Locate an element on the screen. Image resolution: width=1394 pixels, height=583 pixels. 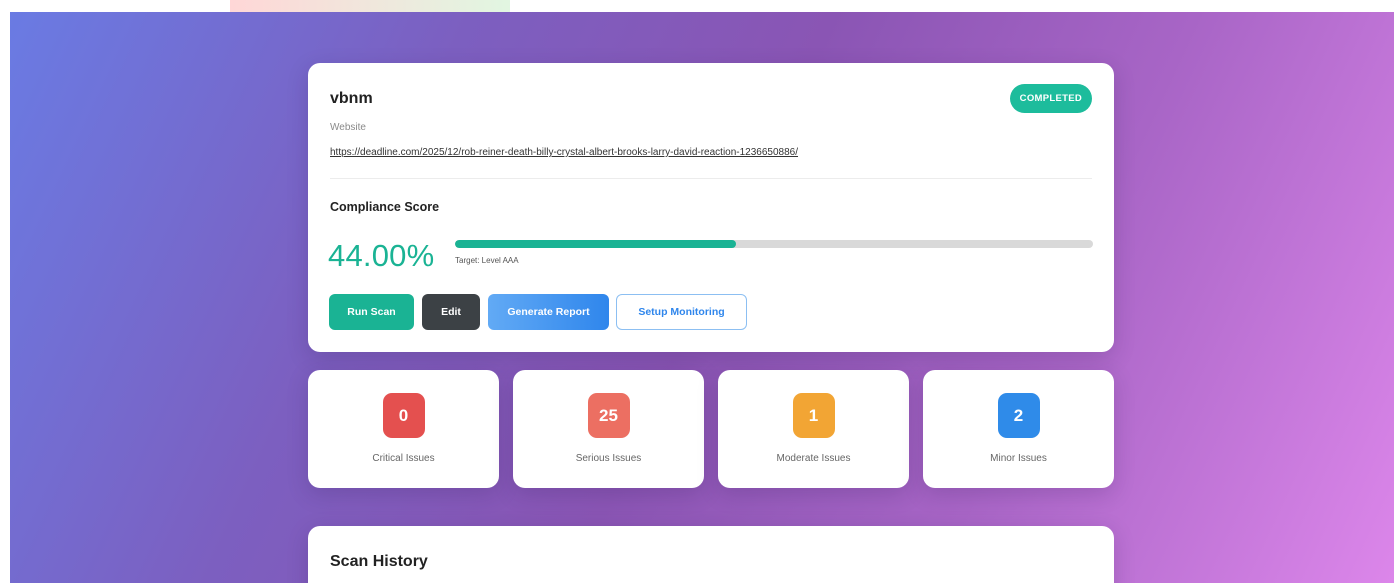
critical-issues-count: 0 is located at coordinates (403, 415).